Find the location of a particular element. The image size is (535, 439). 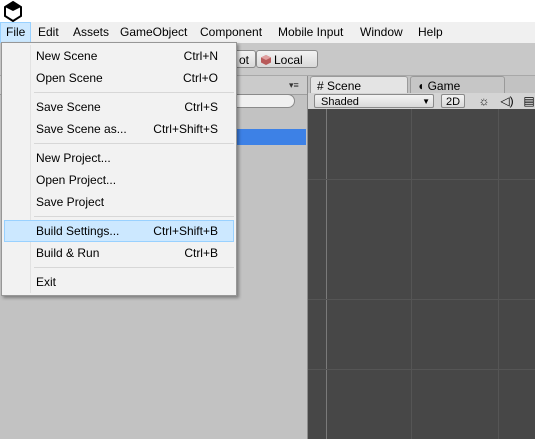

local-label: Local is located at coordinates (288, 60).